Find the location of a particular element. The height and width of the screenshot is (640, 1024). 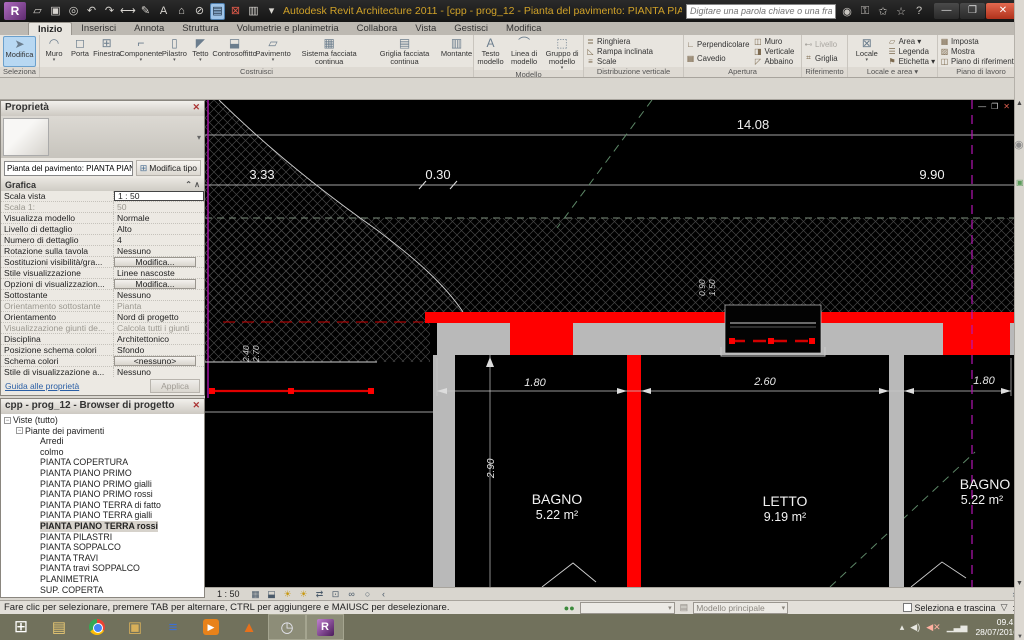

room-area-letto: 9.19 m² is located at coordinates (785, 517).